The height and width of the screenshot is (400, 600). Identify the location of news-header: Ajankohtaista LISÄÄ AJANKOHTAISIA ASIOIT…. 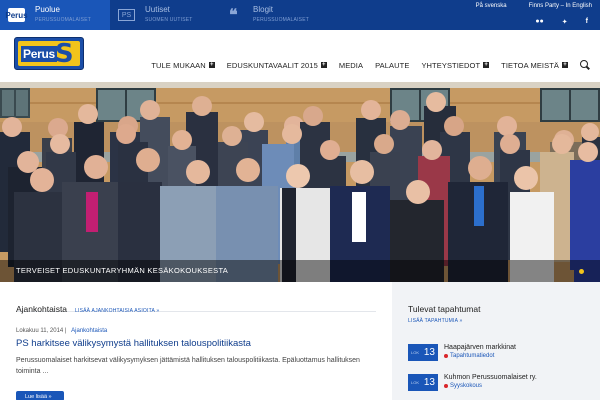
(196, 298).